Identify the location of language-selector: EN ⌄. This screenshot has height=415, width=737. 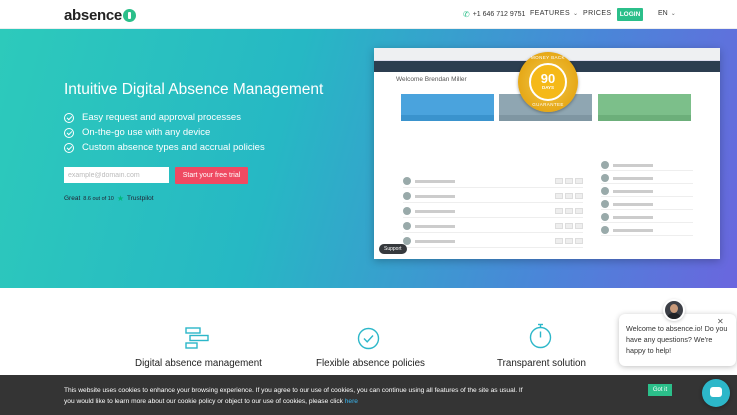
(667, 13).